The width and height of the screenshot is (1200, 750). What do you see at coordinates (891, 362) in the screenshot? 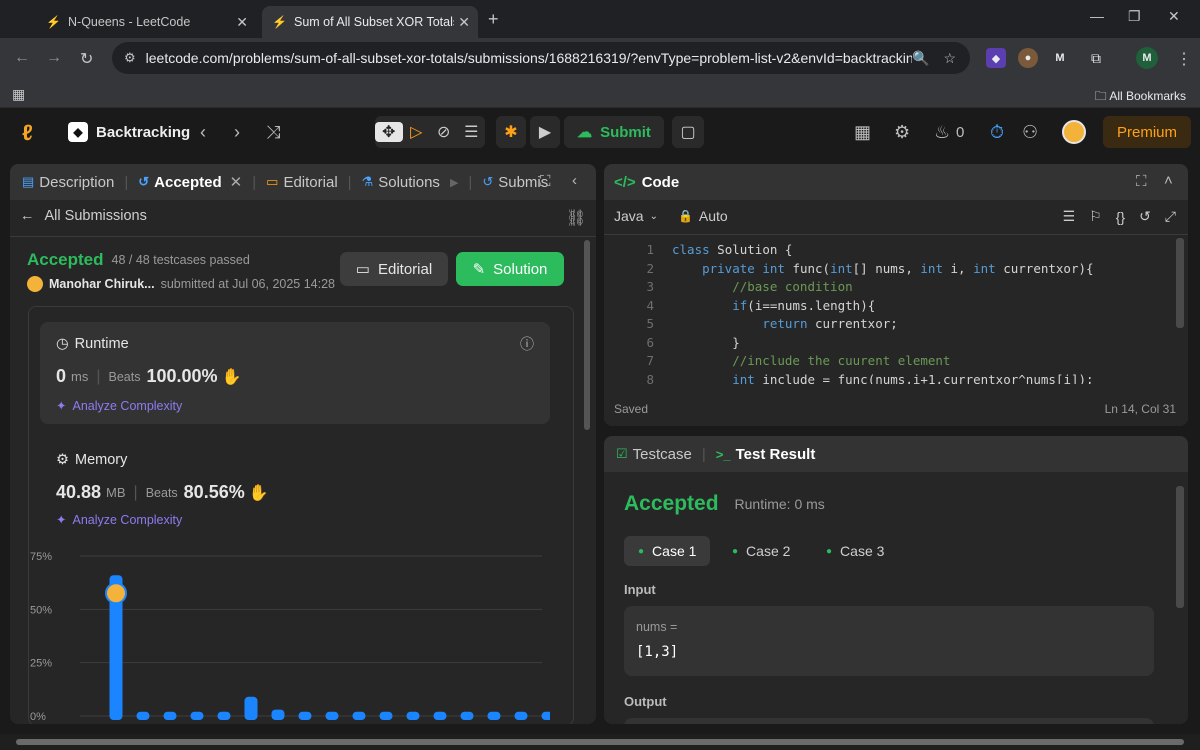
I see `code-line: 7 //include the cuurent element` at bounding box center [891, 362].